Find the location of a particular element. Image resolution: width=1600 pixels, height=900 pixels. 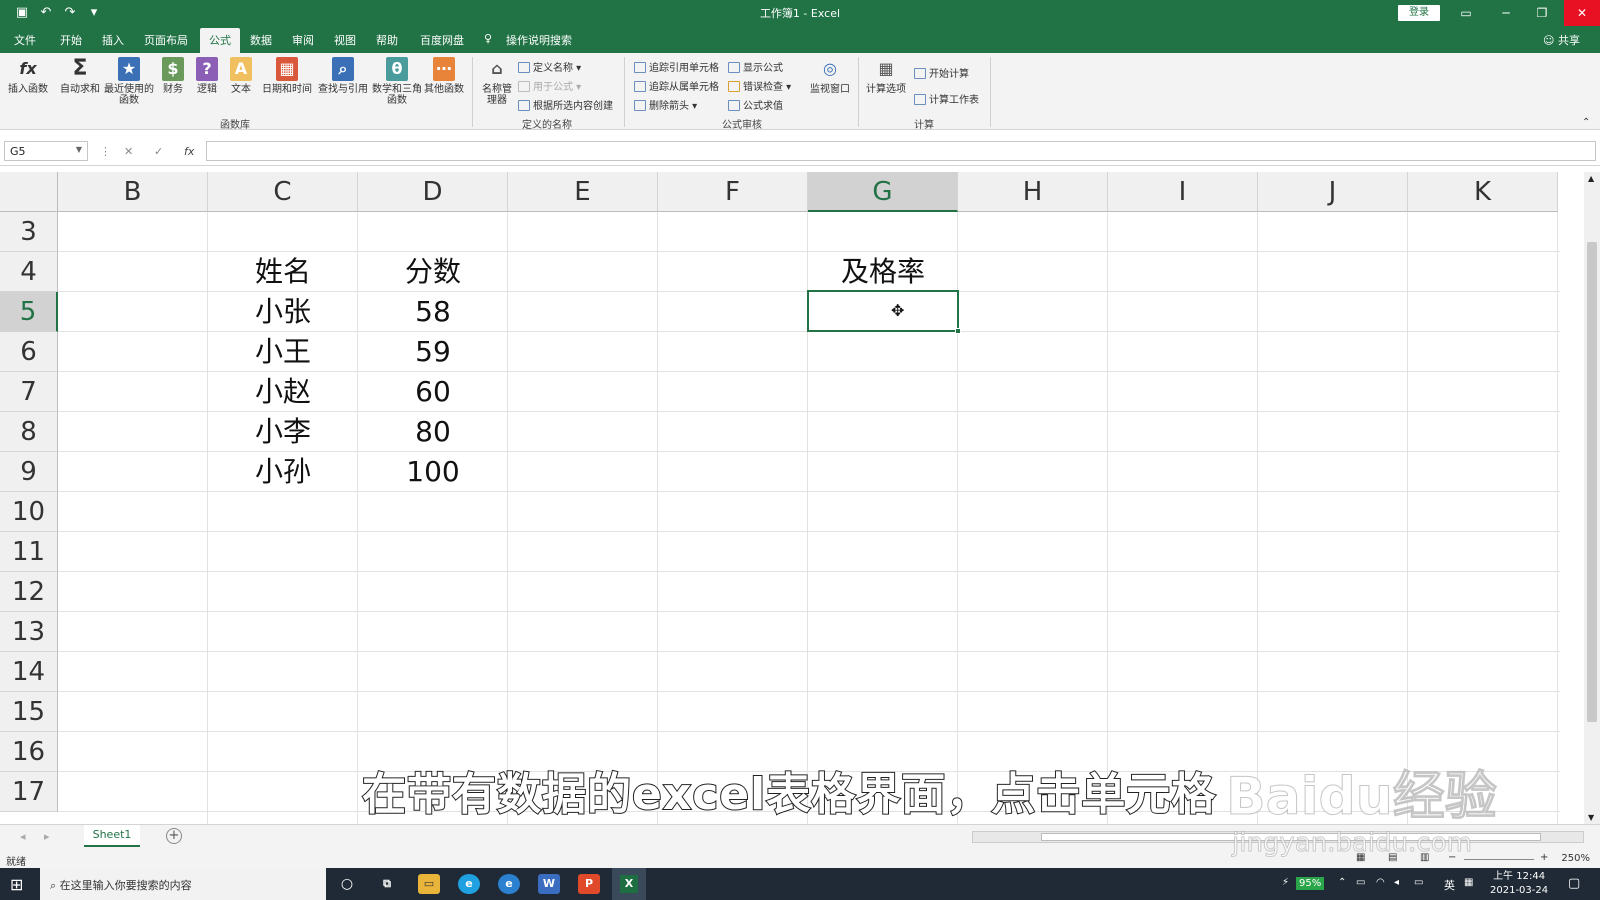

logical-button: ? 逻辑 is located at coordinates (207, 76).